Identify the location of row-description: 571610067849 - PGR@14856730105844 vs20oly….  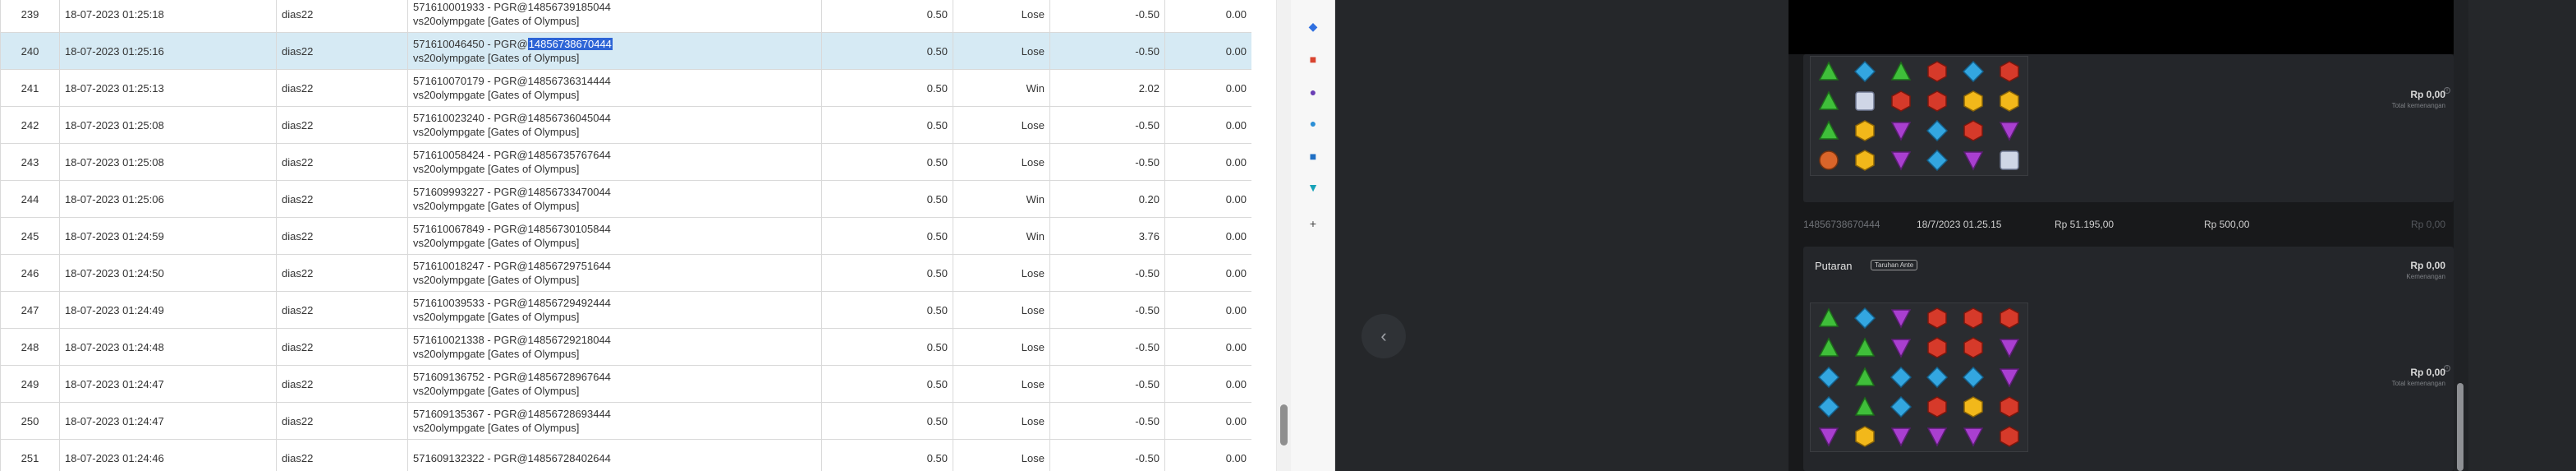
(614, 236).